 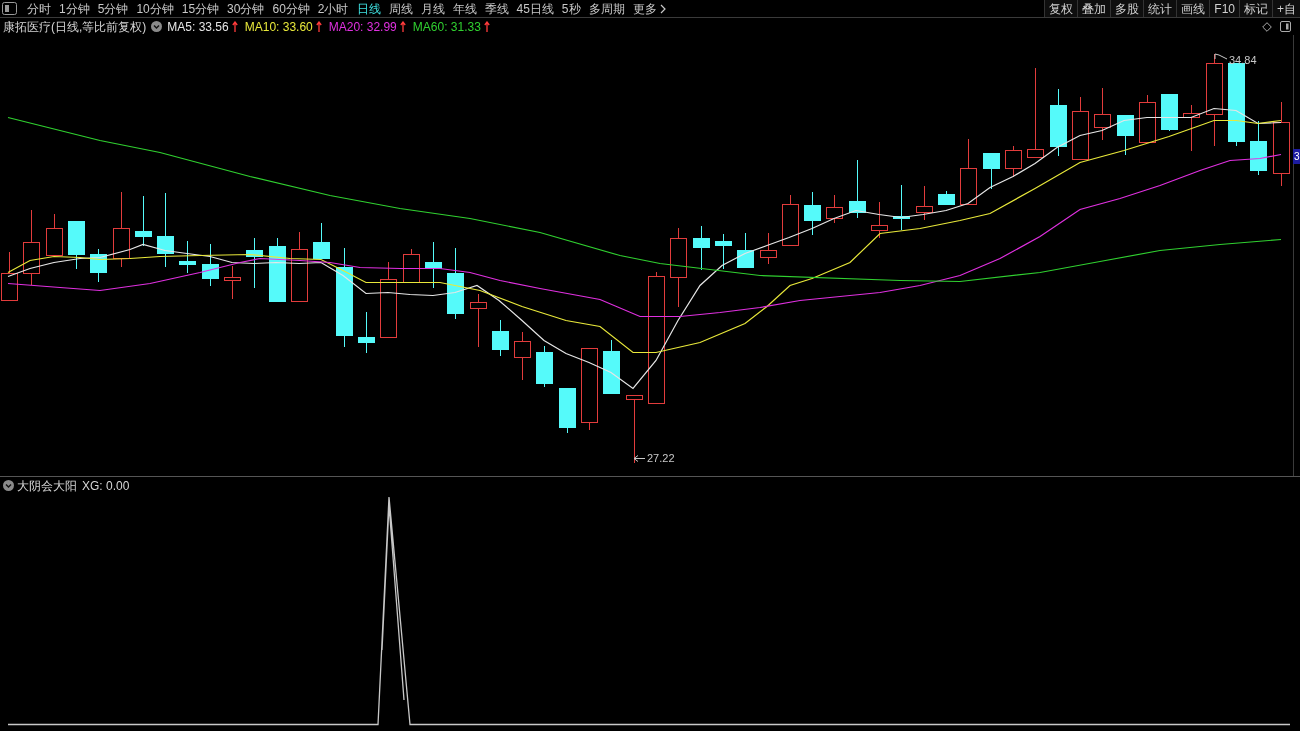 What do you see at coordinates (106, 485) in the screenshot?
I see `indicator-value: XG: 0.00` at bounding box center [106, 485].